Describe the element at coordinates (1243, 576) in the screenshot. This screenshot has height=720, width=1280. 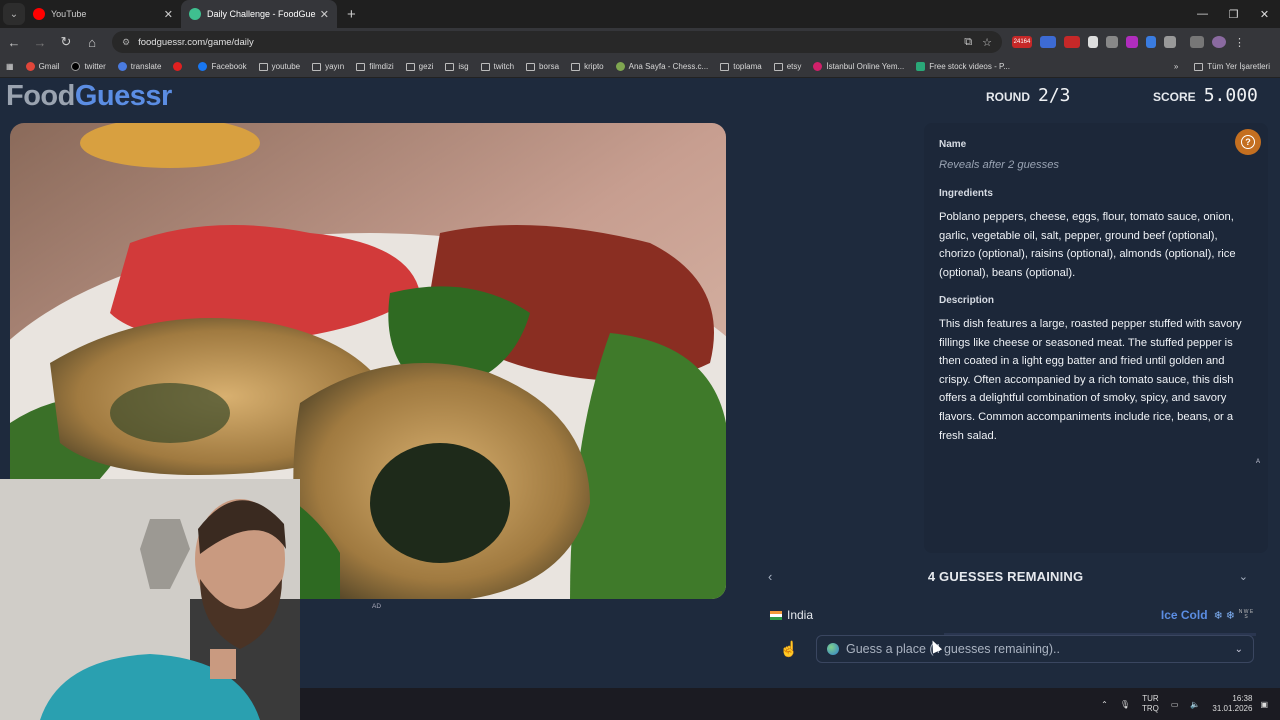
I see `chevron-down-icon: ⌄` at that location.